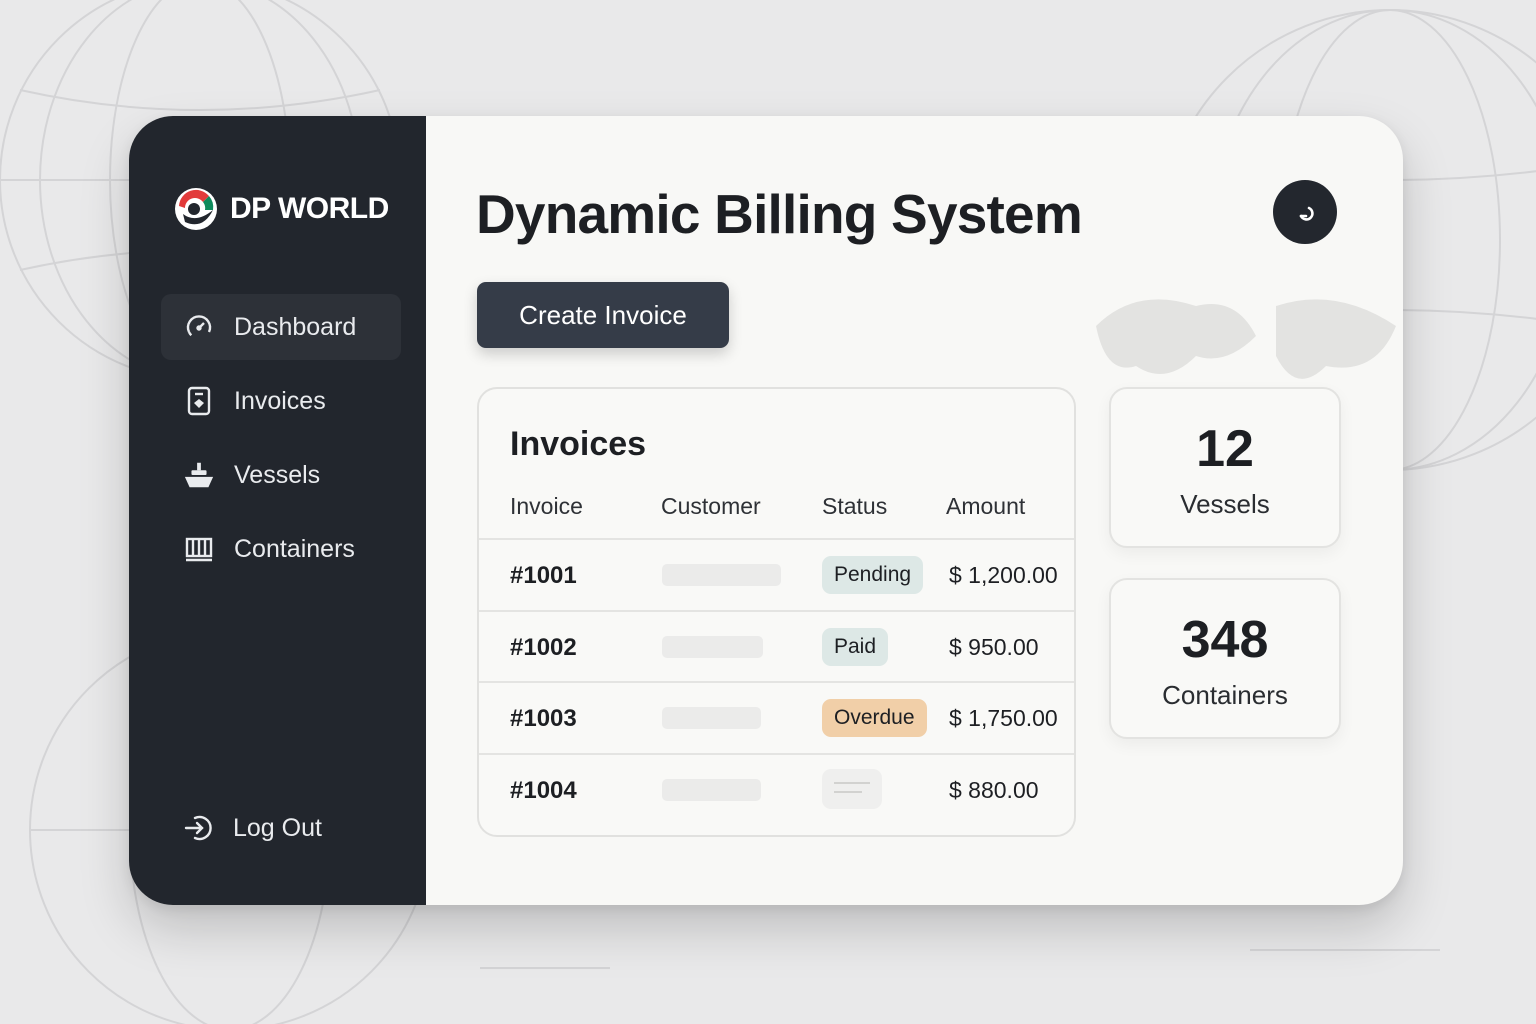  I want to click on sidebar-item-label: Invoices, so click(280, 400).